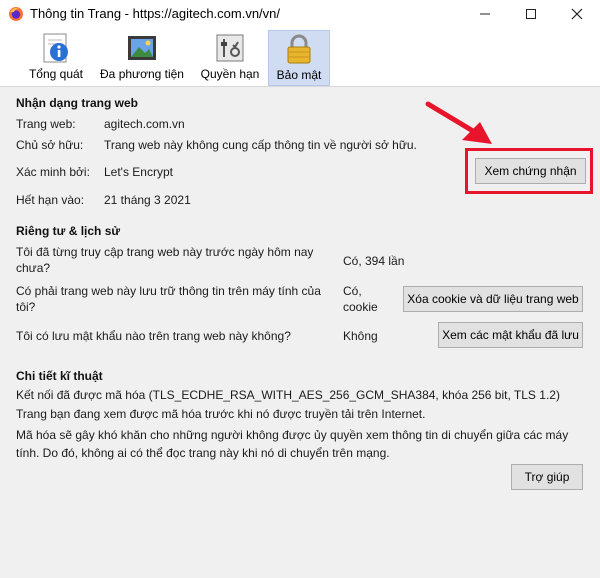  I want to click on tab-security-label: Bảo mật, so click(299, 75).